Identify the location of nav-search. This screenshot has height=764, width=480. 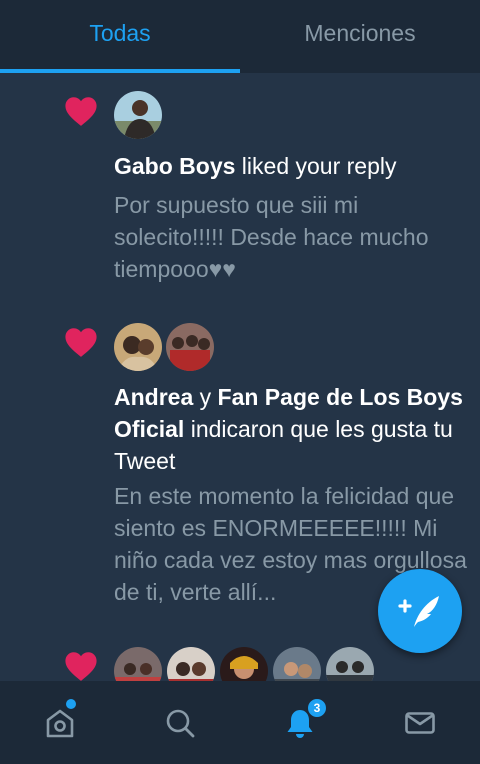
(180, 722).